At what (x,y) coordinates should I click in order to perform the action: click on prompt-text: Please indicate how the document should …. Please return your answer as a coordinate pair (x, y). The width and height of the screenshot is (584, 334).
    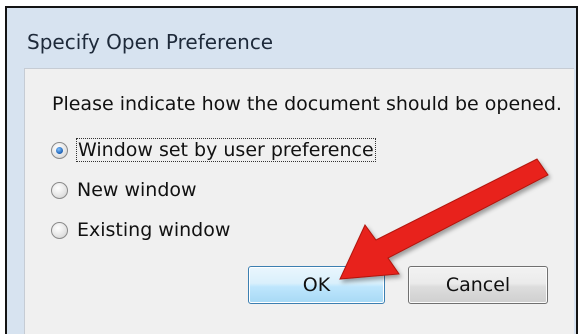
    Looking at the image, I should click on (307, 104).